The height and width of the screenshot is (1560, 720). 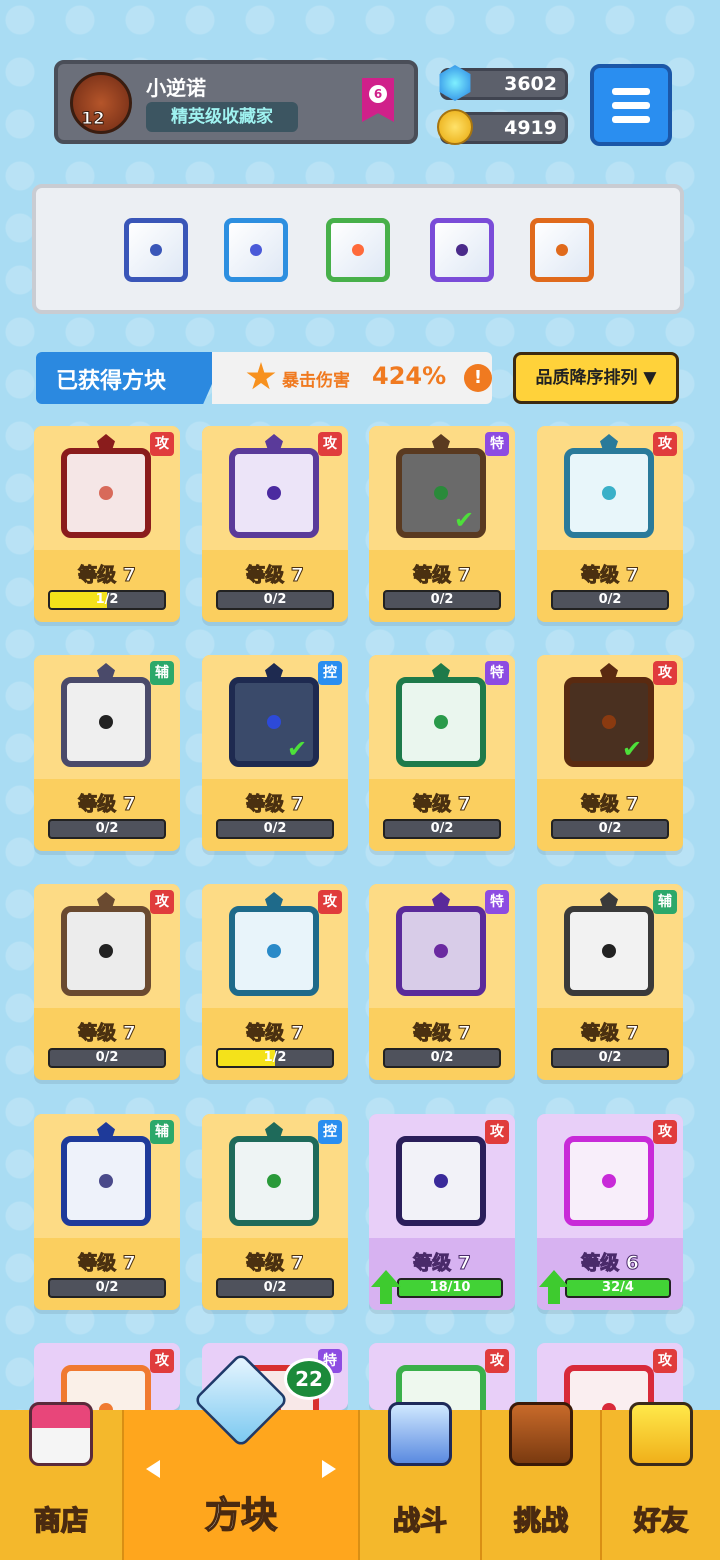 What do you see at coordinates (316, 381) in the screenshot?
I see `crit-damage-label: 暴击伤害` at bounding box center [316, 381].